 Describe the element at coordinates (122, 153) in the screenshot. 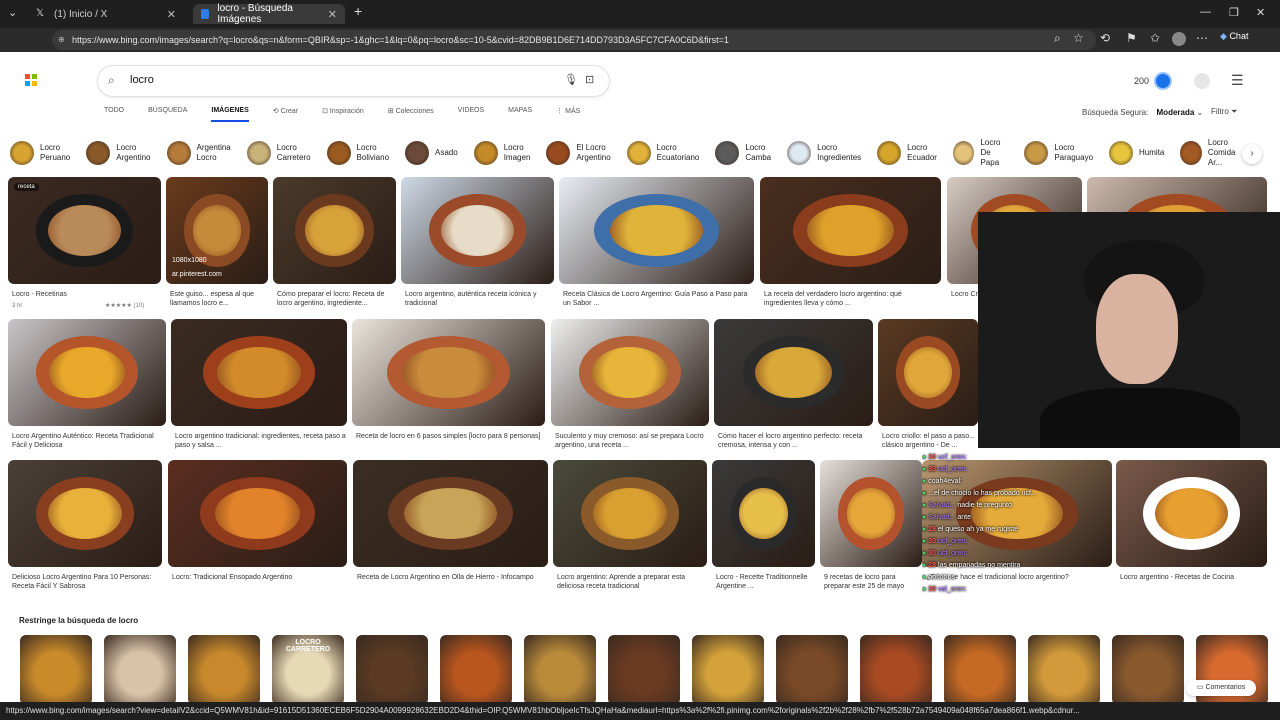

I see `related-search-chip: Locro Argentino` at that location.